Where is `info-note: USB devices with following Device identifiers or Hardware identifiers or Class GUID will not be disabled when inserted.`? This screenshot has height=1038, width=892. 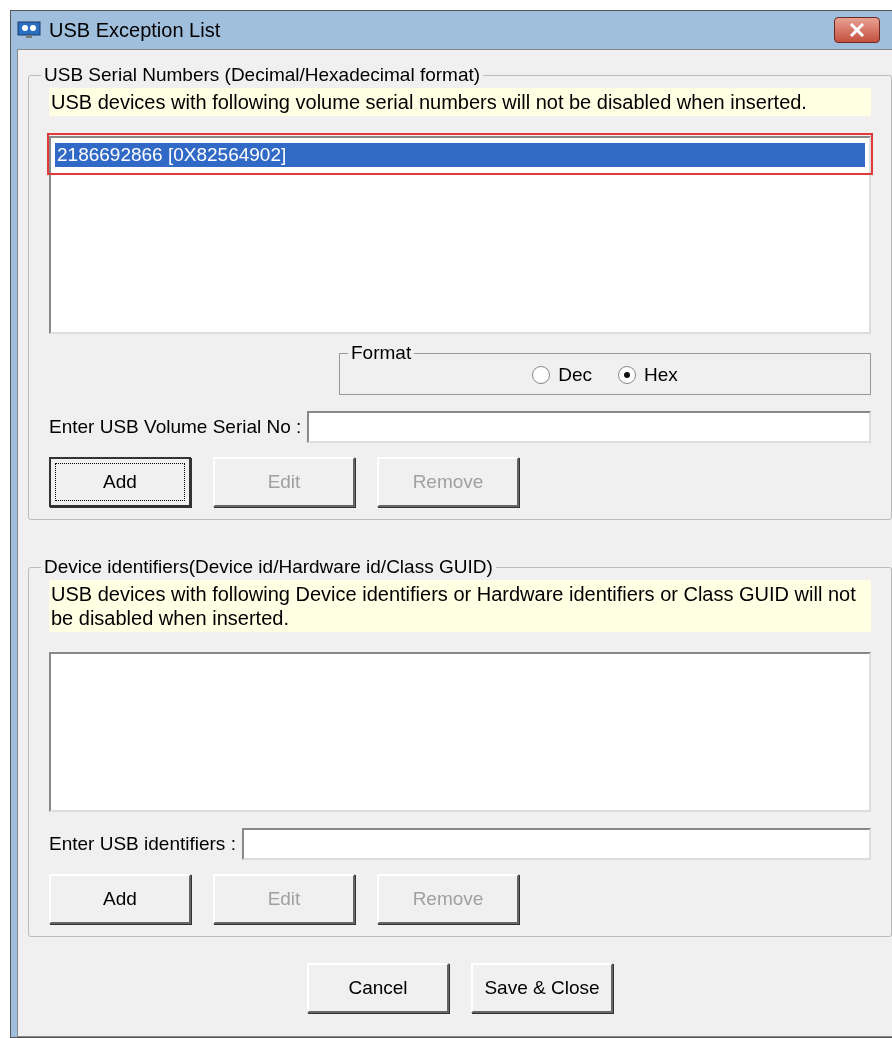
info-note: USB devices with following Device identifiers or Hardware identifiers or Class GUID will not be disabled when inserted. is located at coordinates (460, 606).